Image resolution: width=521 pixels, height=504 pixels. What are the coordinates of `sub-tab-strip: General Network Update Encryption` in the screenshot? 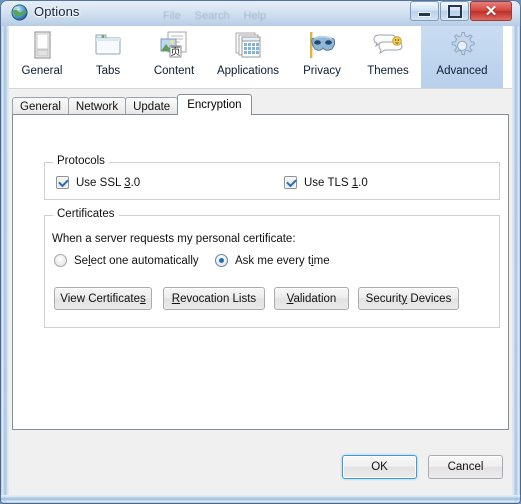 It's located at (260, 104).